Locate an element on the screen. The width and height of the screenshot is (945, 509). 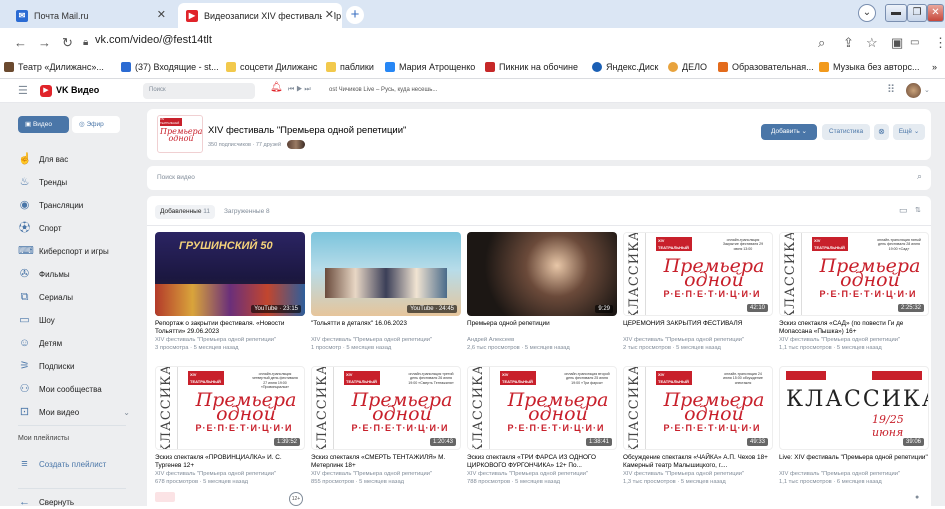
window-icon: ▣ is located at coordinates (897, 43).